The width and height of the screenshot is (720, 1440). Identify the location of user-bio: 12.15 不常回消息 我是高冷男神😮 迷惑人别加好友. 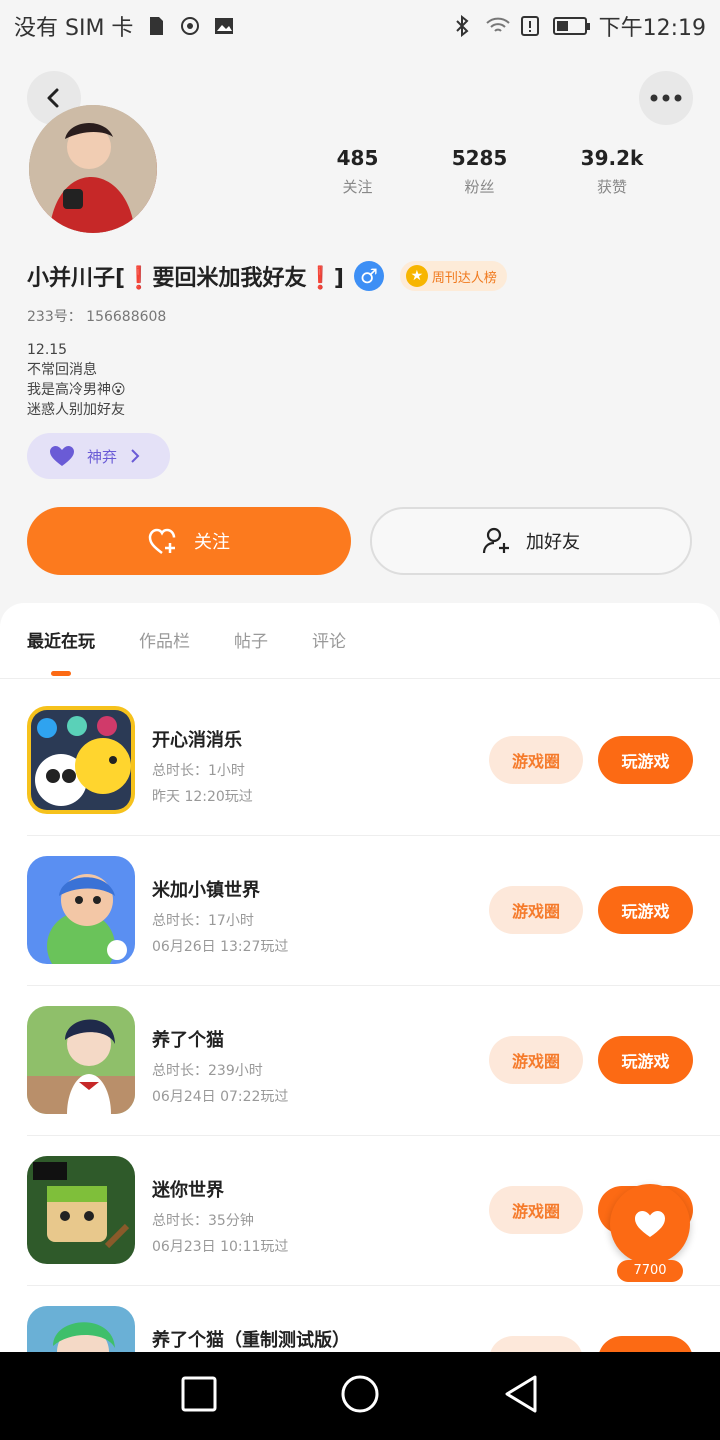
(76, 380).